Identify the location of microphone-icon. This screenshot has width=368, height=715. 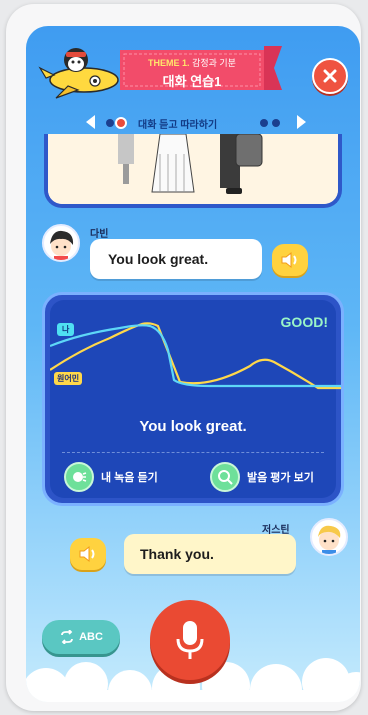
(190, 640).